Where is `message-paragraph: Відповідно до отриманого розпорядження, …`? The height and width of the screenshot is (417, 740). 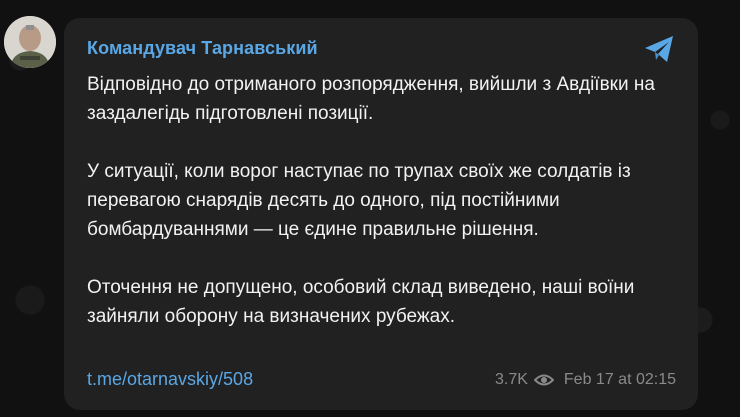 message-paragraph: Відповідно до отриманого розпорядження, … is located at coordinates (371, 99).